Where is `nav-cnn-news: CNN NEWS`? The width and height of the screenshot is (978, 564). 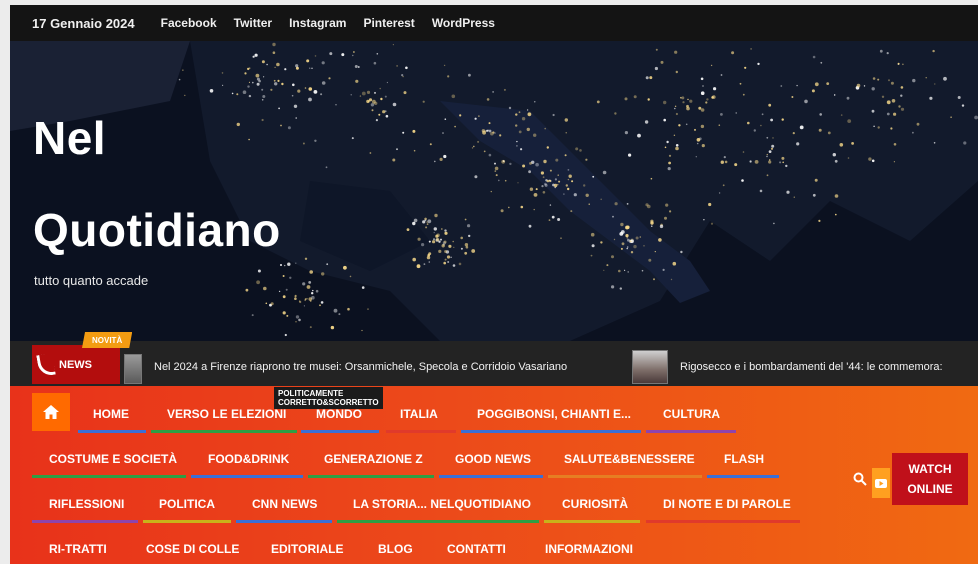 nav-cnn-news: CNN NEWS is located at coordinates (284, 504).